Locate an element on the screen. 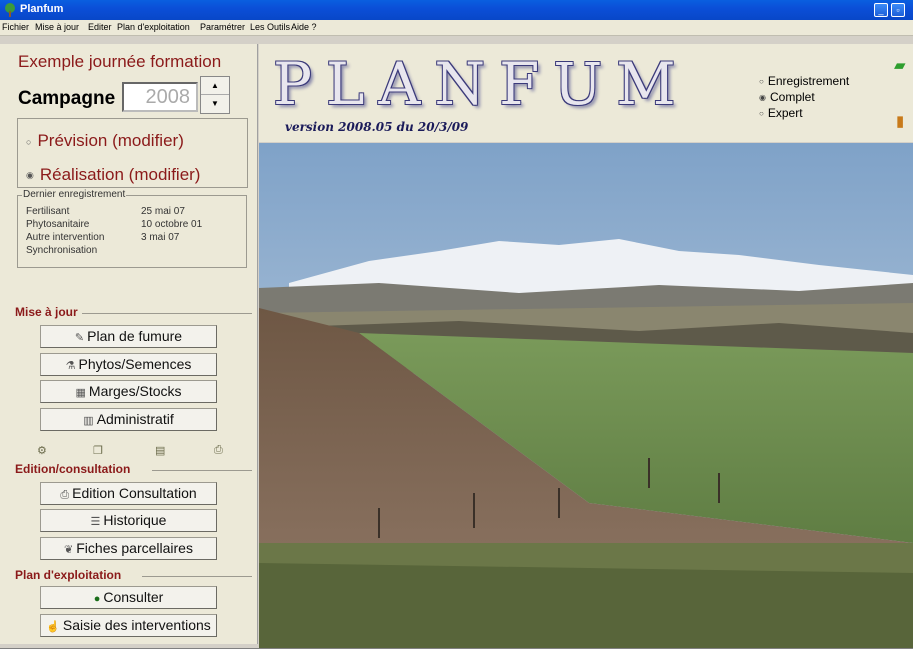  leaf-icon: ❦ is located at coordinates (69, 550).